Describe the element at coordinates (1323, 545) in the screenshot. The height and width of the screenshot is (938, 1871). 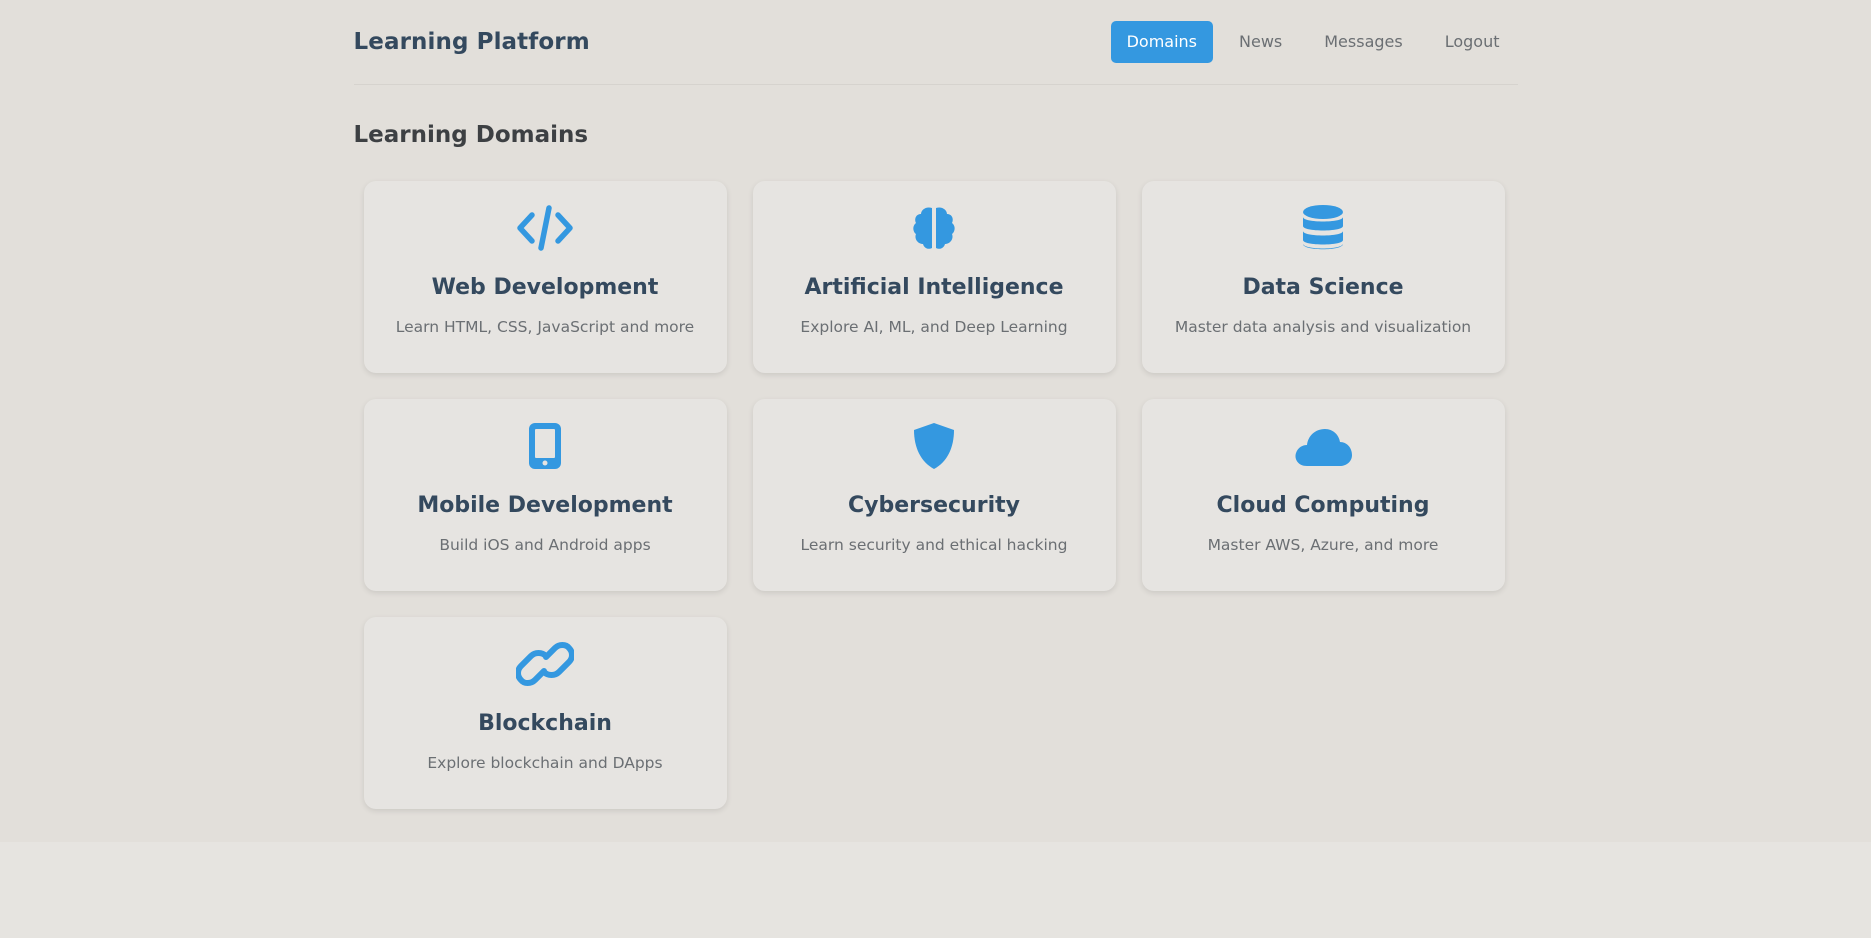
I see `domain-description: Master AWS, Azure, and more` at that location.